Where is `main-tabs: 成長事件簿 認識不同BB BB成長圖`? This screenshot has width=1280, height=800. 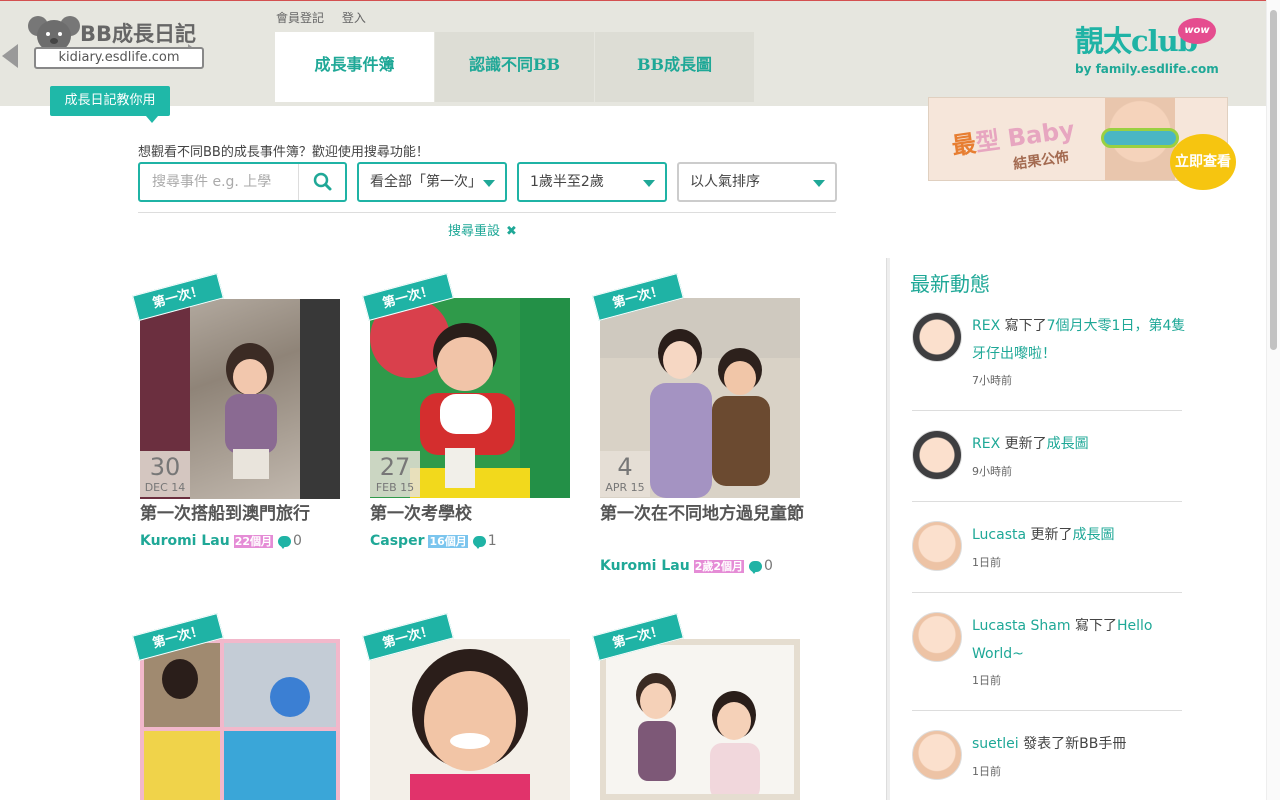
main-tabs: 成長事件簿 認識不同BB BB成長圖 is located at coordinates (515, 67).